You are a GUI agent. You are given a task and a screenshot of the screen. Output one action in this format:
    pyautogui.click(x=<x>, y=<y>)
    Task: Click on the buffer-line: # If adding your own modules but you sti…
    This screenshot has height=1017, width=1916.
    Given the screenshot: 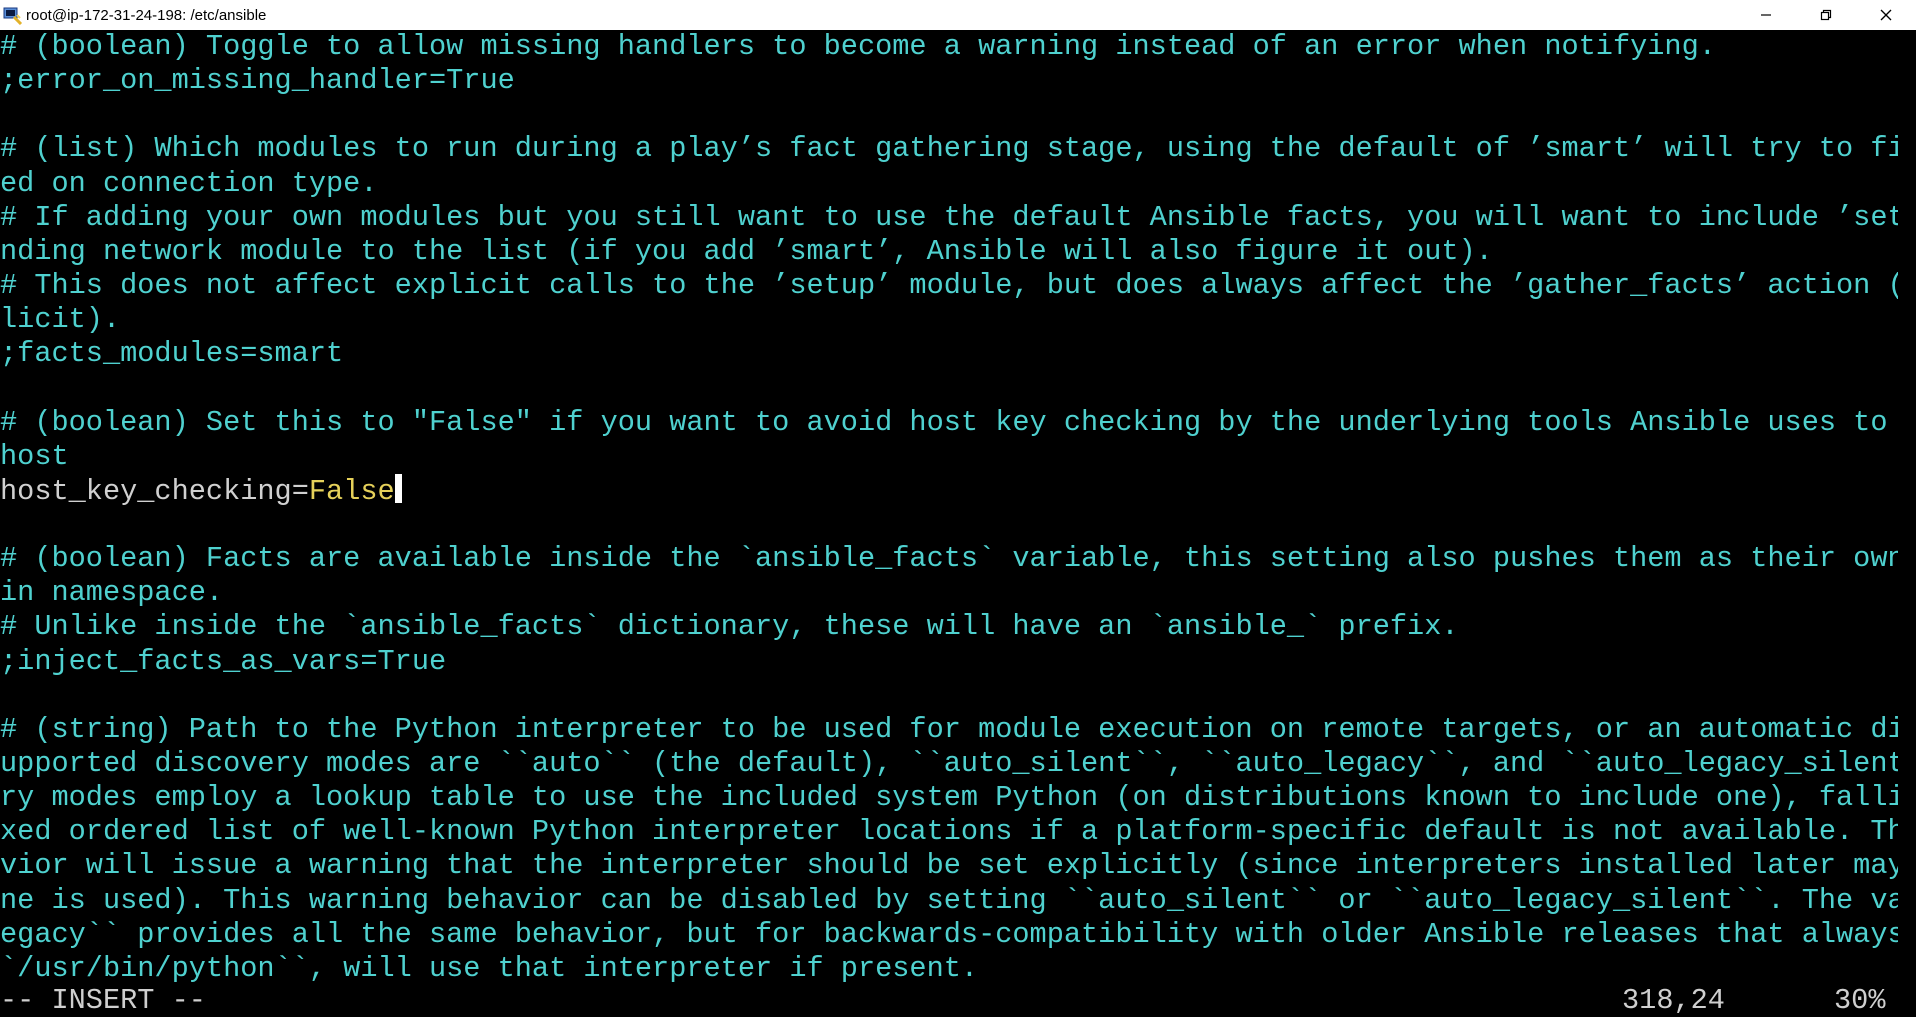 What is the action you would take?
    pyautogui.click(x=949, y=217)
    